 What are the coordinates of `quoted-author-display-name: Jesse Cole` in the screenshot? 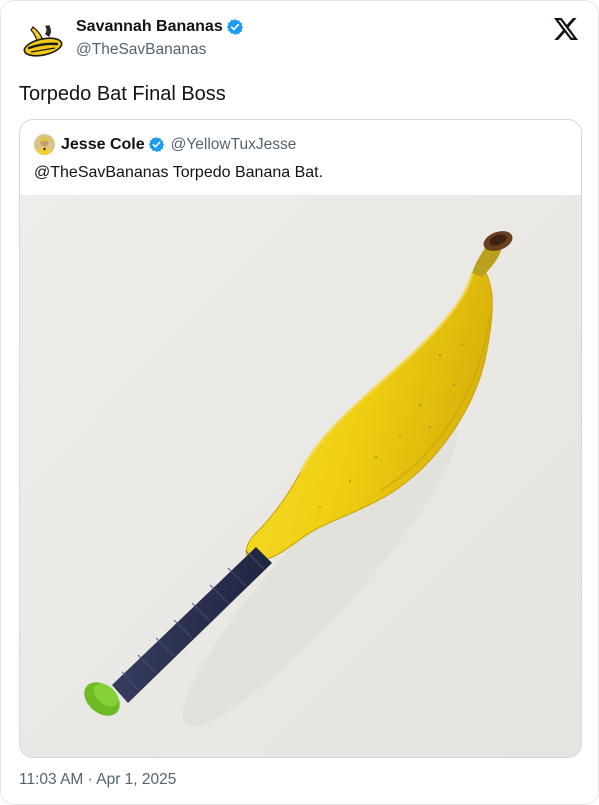 It's located at (103, 145).